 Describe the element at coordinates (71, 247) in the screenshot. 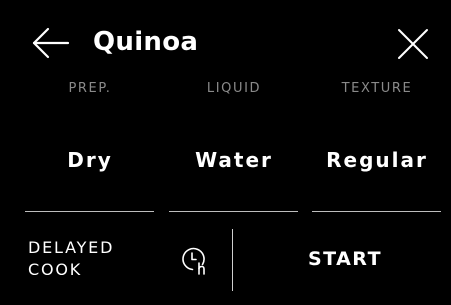

I see `delayed-cook-label-line1: DELAYED` at that location.